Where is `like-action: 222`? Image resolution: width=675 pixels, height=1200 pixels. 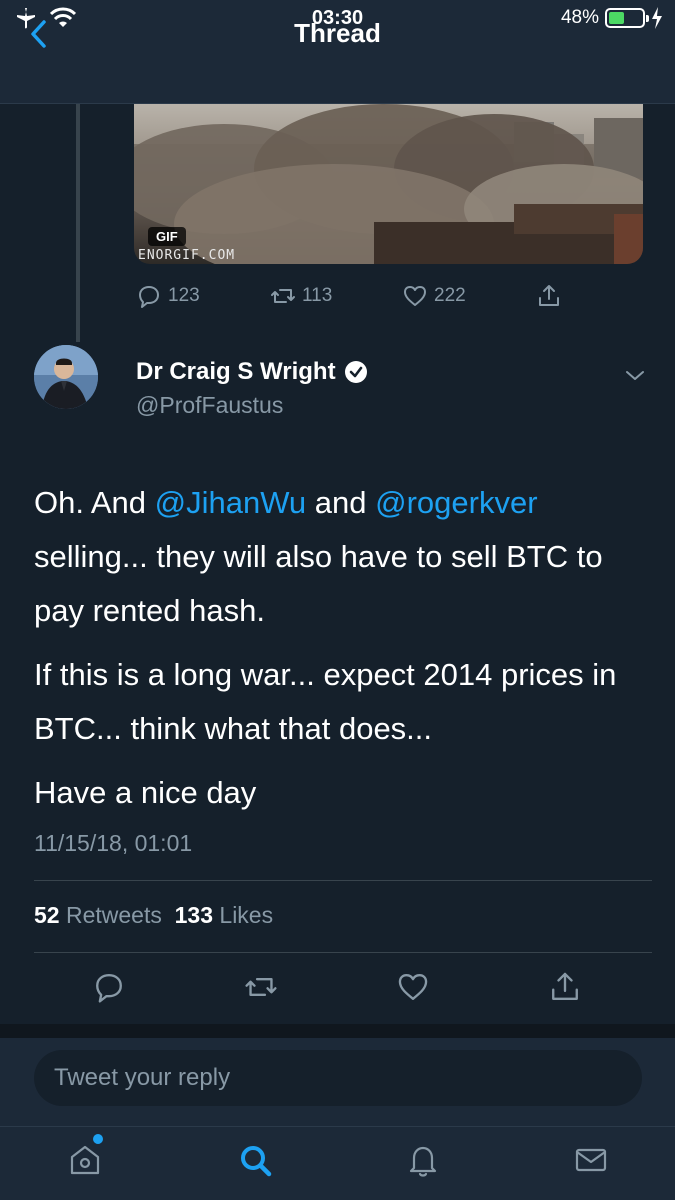 like-action: 222 is located at coordinates (434, 296).